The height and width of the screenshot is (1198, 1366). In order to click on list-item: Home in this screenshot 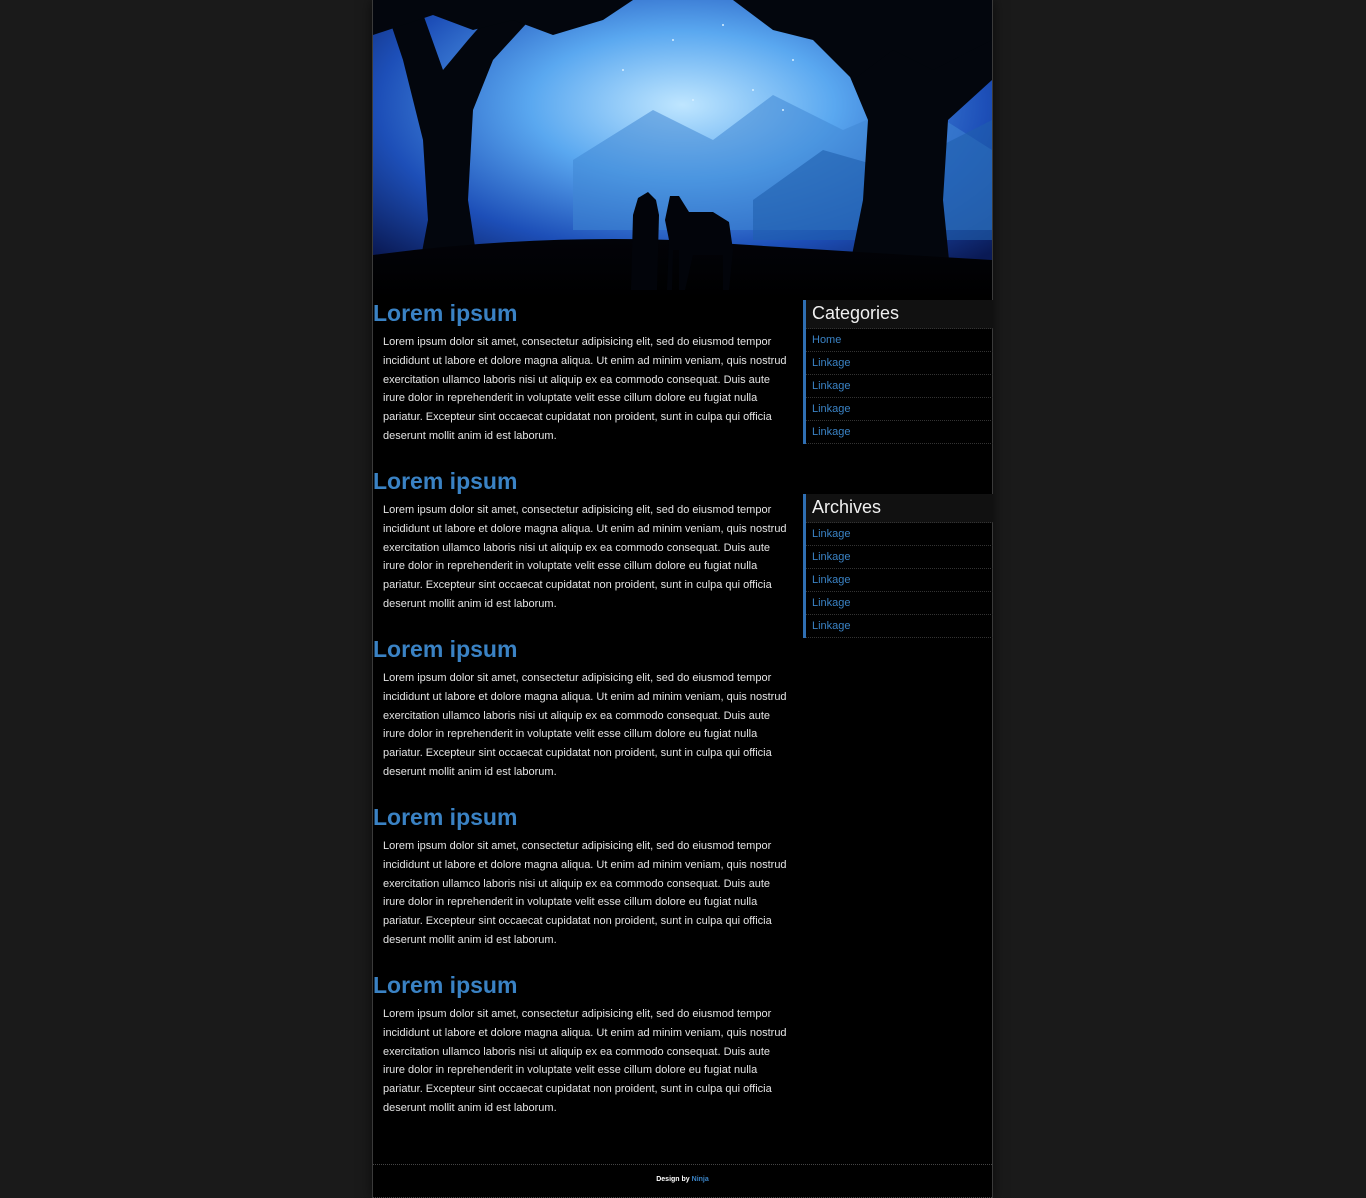, I will do `click(899, 340)`.